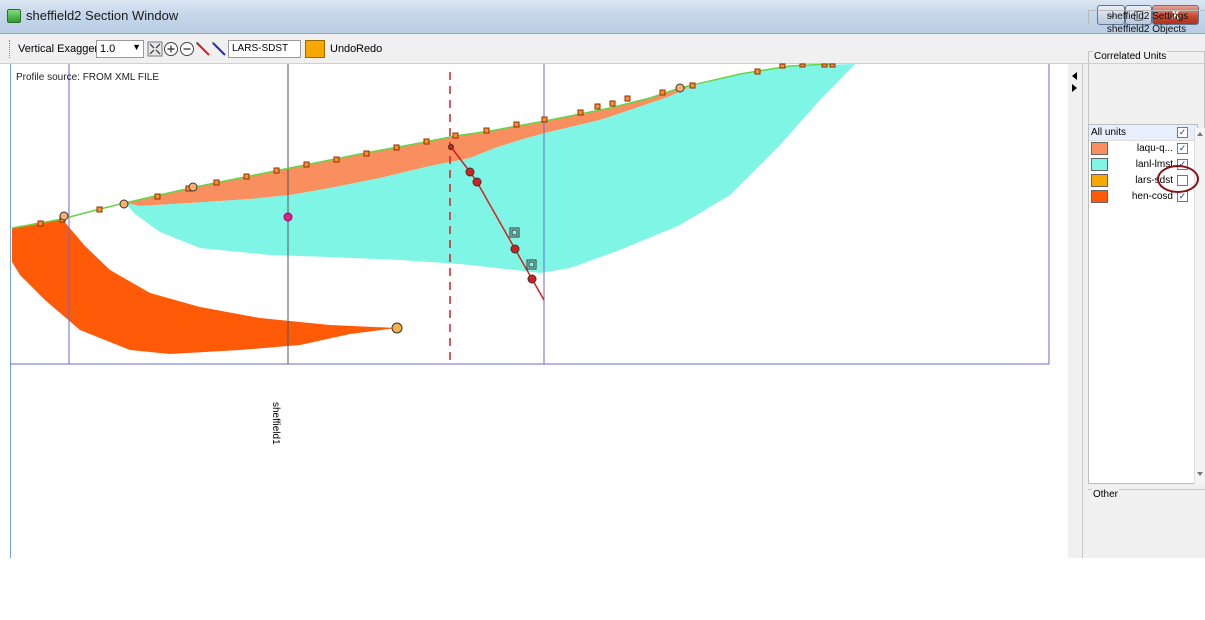 The height and width of the screenshot is (620, 1205). What do you see at coordinates (1074, 88) in the screenshot?
I see `expand-right-icon` at bounding box center [1074, 88].